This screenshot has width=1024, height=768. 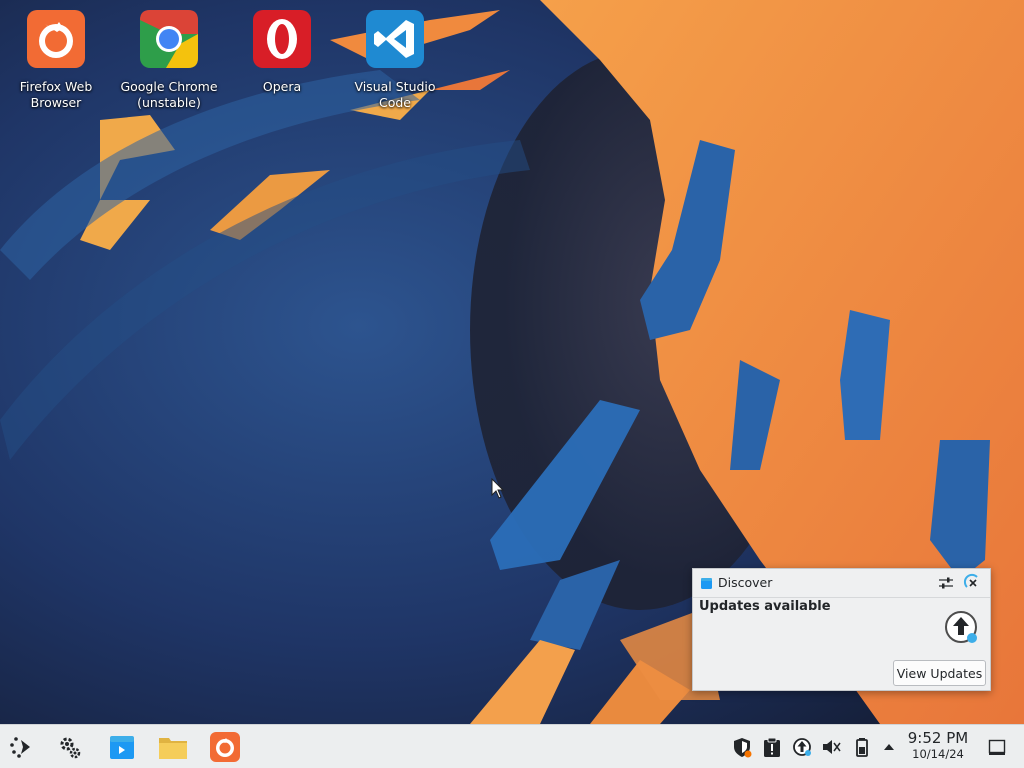 What do you see at coordinates (938, 754) in the screenshot?
I see `clock-date: 10/14/24` at bounding box center [938, 754].